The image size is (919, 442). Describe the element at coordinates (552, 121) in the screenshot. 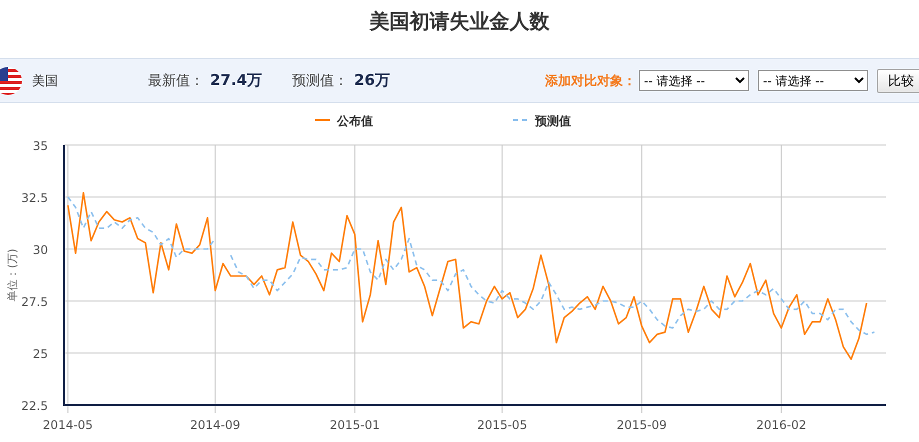

I see `legend-label: 预测值` at that location.